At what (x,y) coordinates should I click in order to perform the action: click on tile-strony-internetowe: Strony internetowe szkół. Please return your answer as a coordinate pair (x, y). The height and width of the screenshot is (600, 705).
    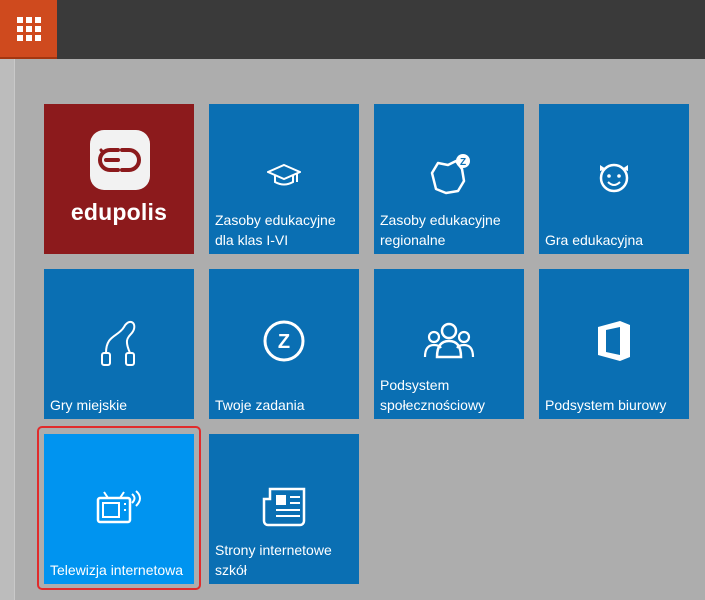
    Looking at the image, I should click on (284, 509).